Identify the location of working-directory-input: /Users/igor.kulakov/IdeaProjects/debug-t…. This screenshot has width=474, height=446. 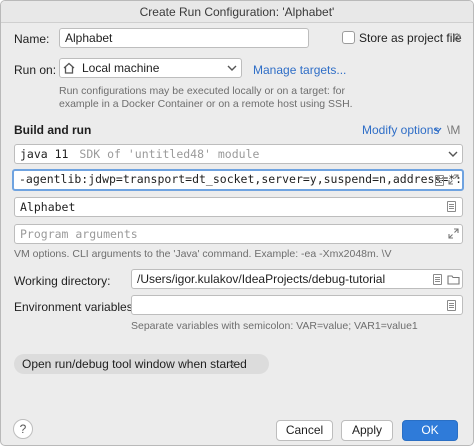
(297, 279).